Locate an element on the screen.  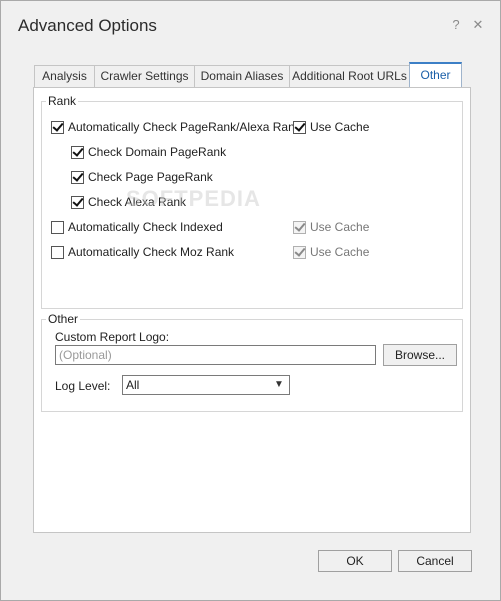
tab-other: Other is located at coordinates (435, 75).